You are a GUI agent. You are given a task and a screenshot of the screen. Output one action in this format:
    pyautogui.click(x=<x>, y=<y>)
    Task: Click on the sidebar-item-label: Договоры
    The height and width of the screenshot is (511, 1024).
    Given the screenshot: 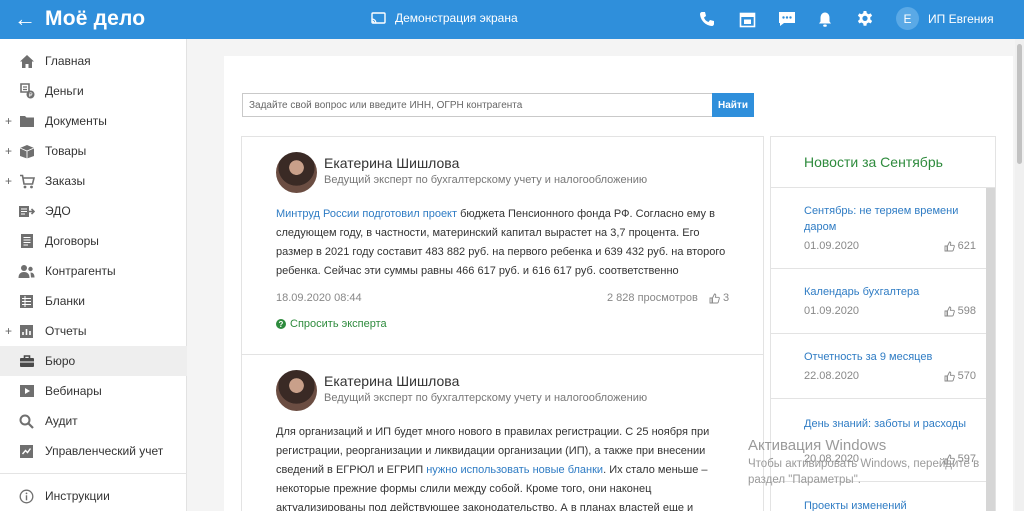 What is the action you would take?
    pyautogui.click(x=72, y=241)
    